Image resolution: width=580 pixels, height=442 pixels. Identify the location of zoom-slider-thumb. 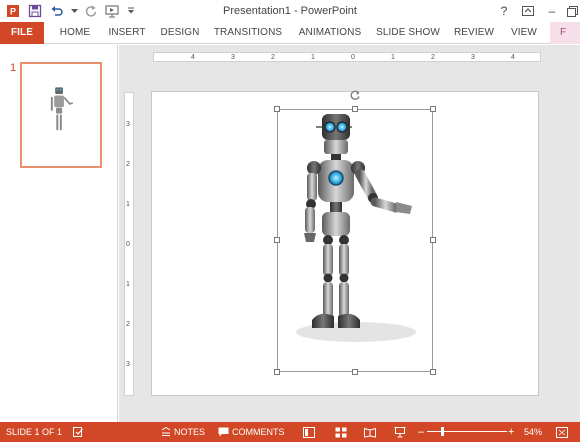
(442, 431).